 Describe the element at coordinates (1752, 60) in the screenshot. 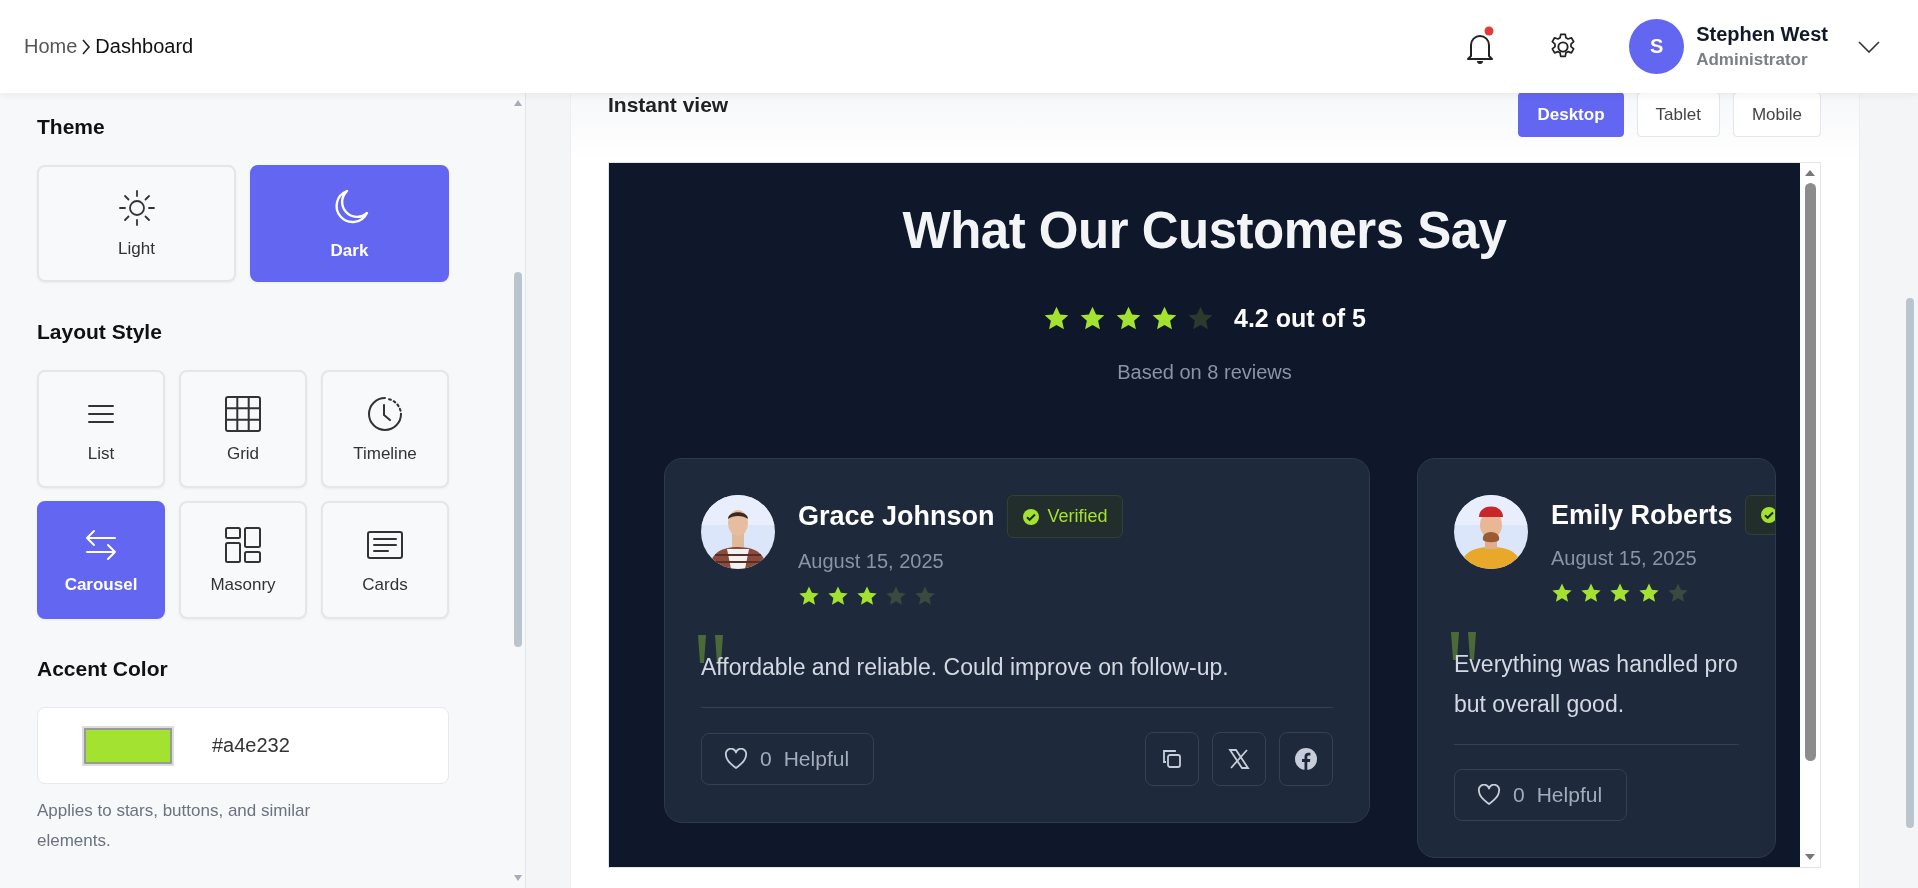

I see `user-role: Administrator` at that location.